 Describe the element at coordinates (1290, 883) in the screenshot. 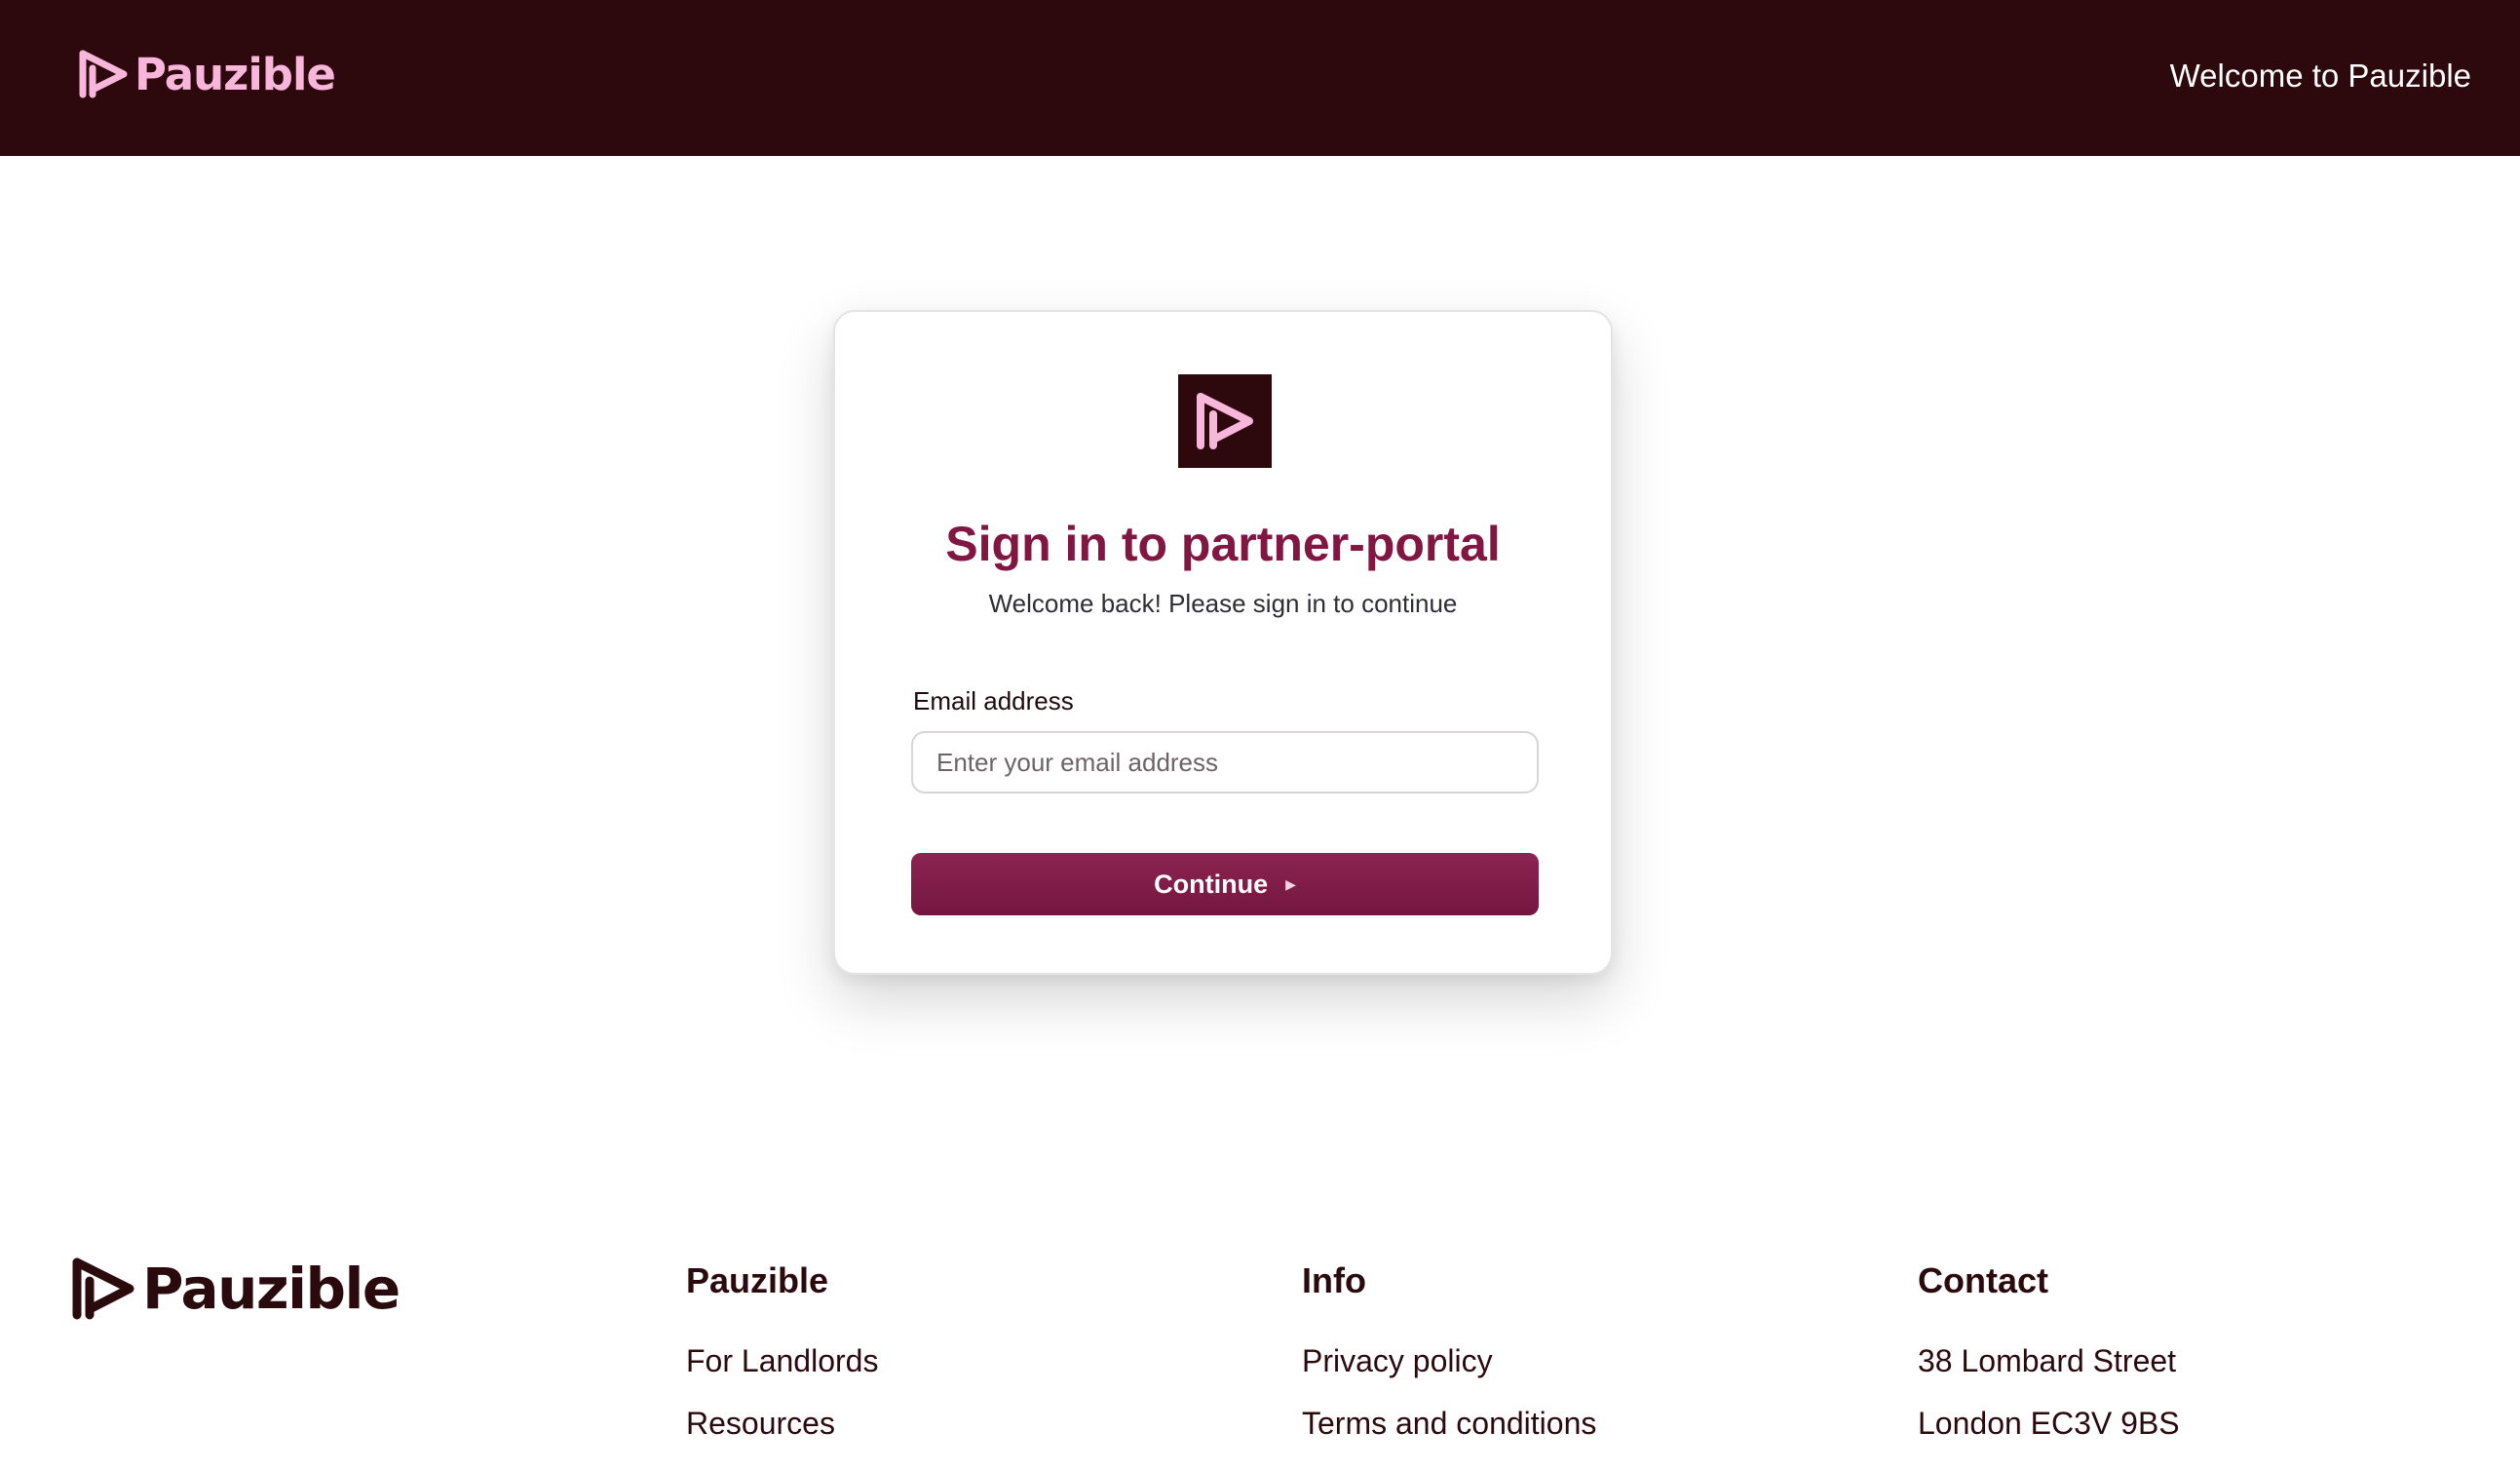

I see `caret-right-icon: ▶` at that location.